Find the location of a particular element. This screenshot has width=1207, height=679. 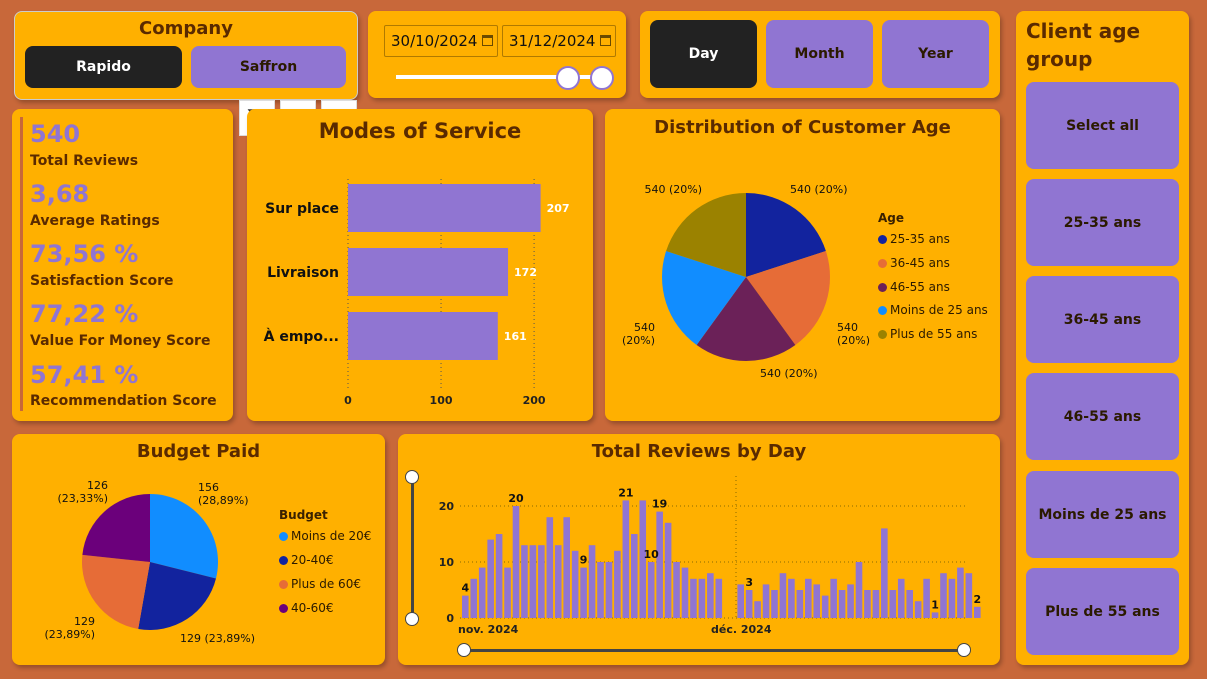

budget-legend-item: 20-40€ is located at coordinates (306, 560).